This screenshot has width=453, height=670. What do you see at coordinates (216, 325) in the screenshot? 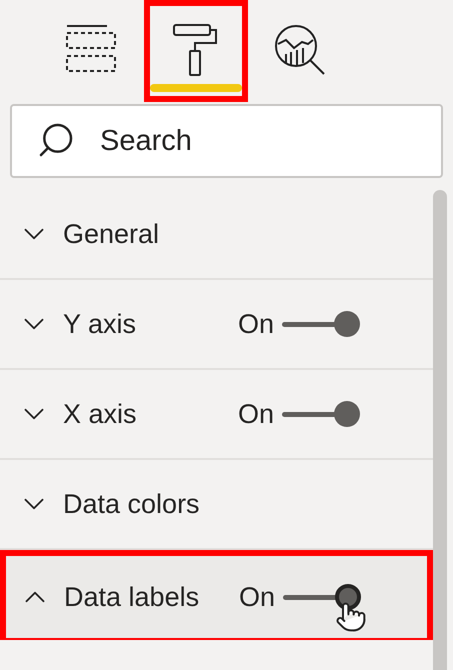
I see `section-header: Y axis On` at bounding box center [216, 325].